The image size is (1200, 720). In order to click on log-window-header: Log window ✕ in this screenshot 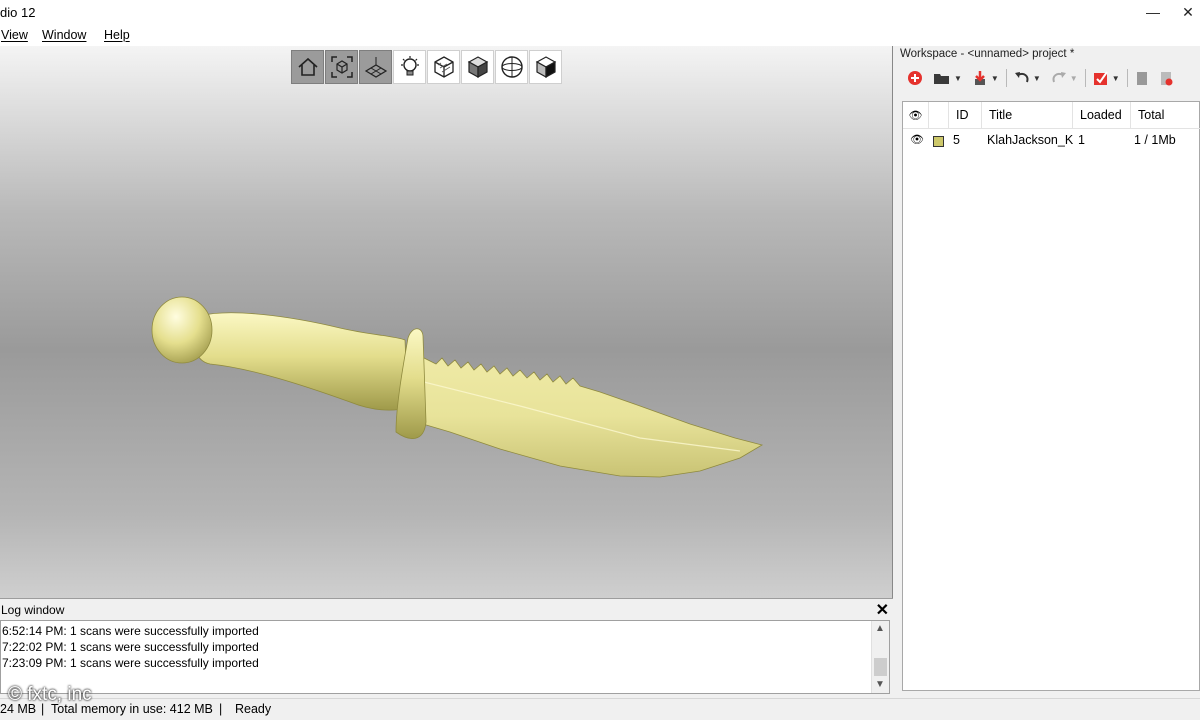, I will do `click(446, 609)`.